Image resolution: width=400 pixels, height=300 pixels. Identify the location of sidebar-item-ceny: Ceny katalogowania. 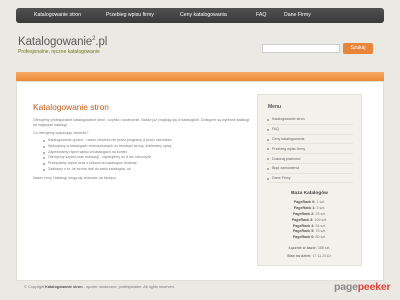
(309, 140).